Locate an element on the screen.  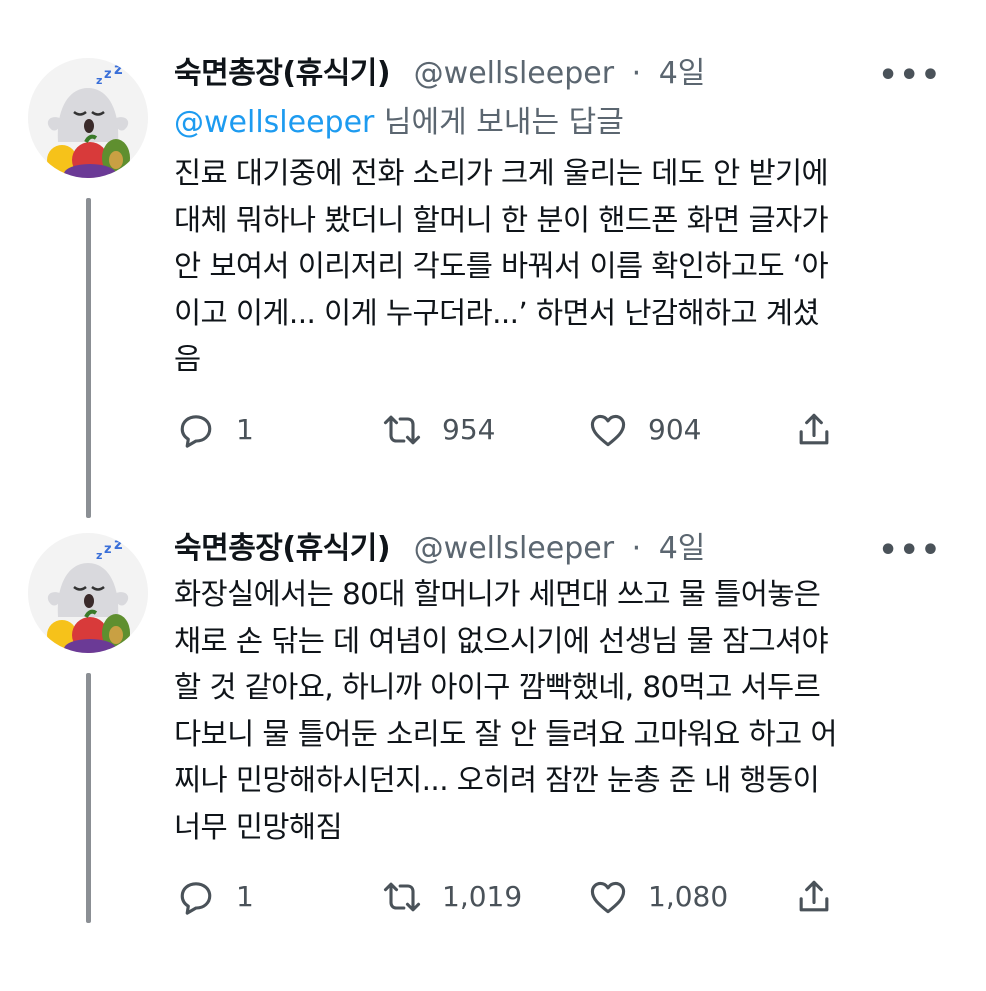
tweet-text-line: 음 is located at coordinates (187, 359).